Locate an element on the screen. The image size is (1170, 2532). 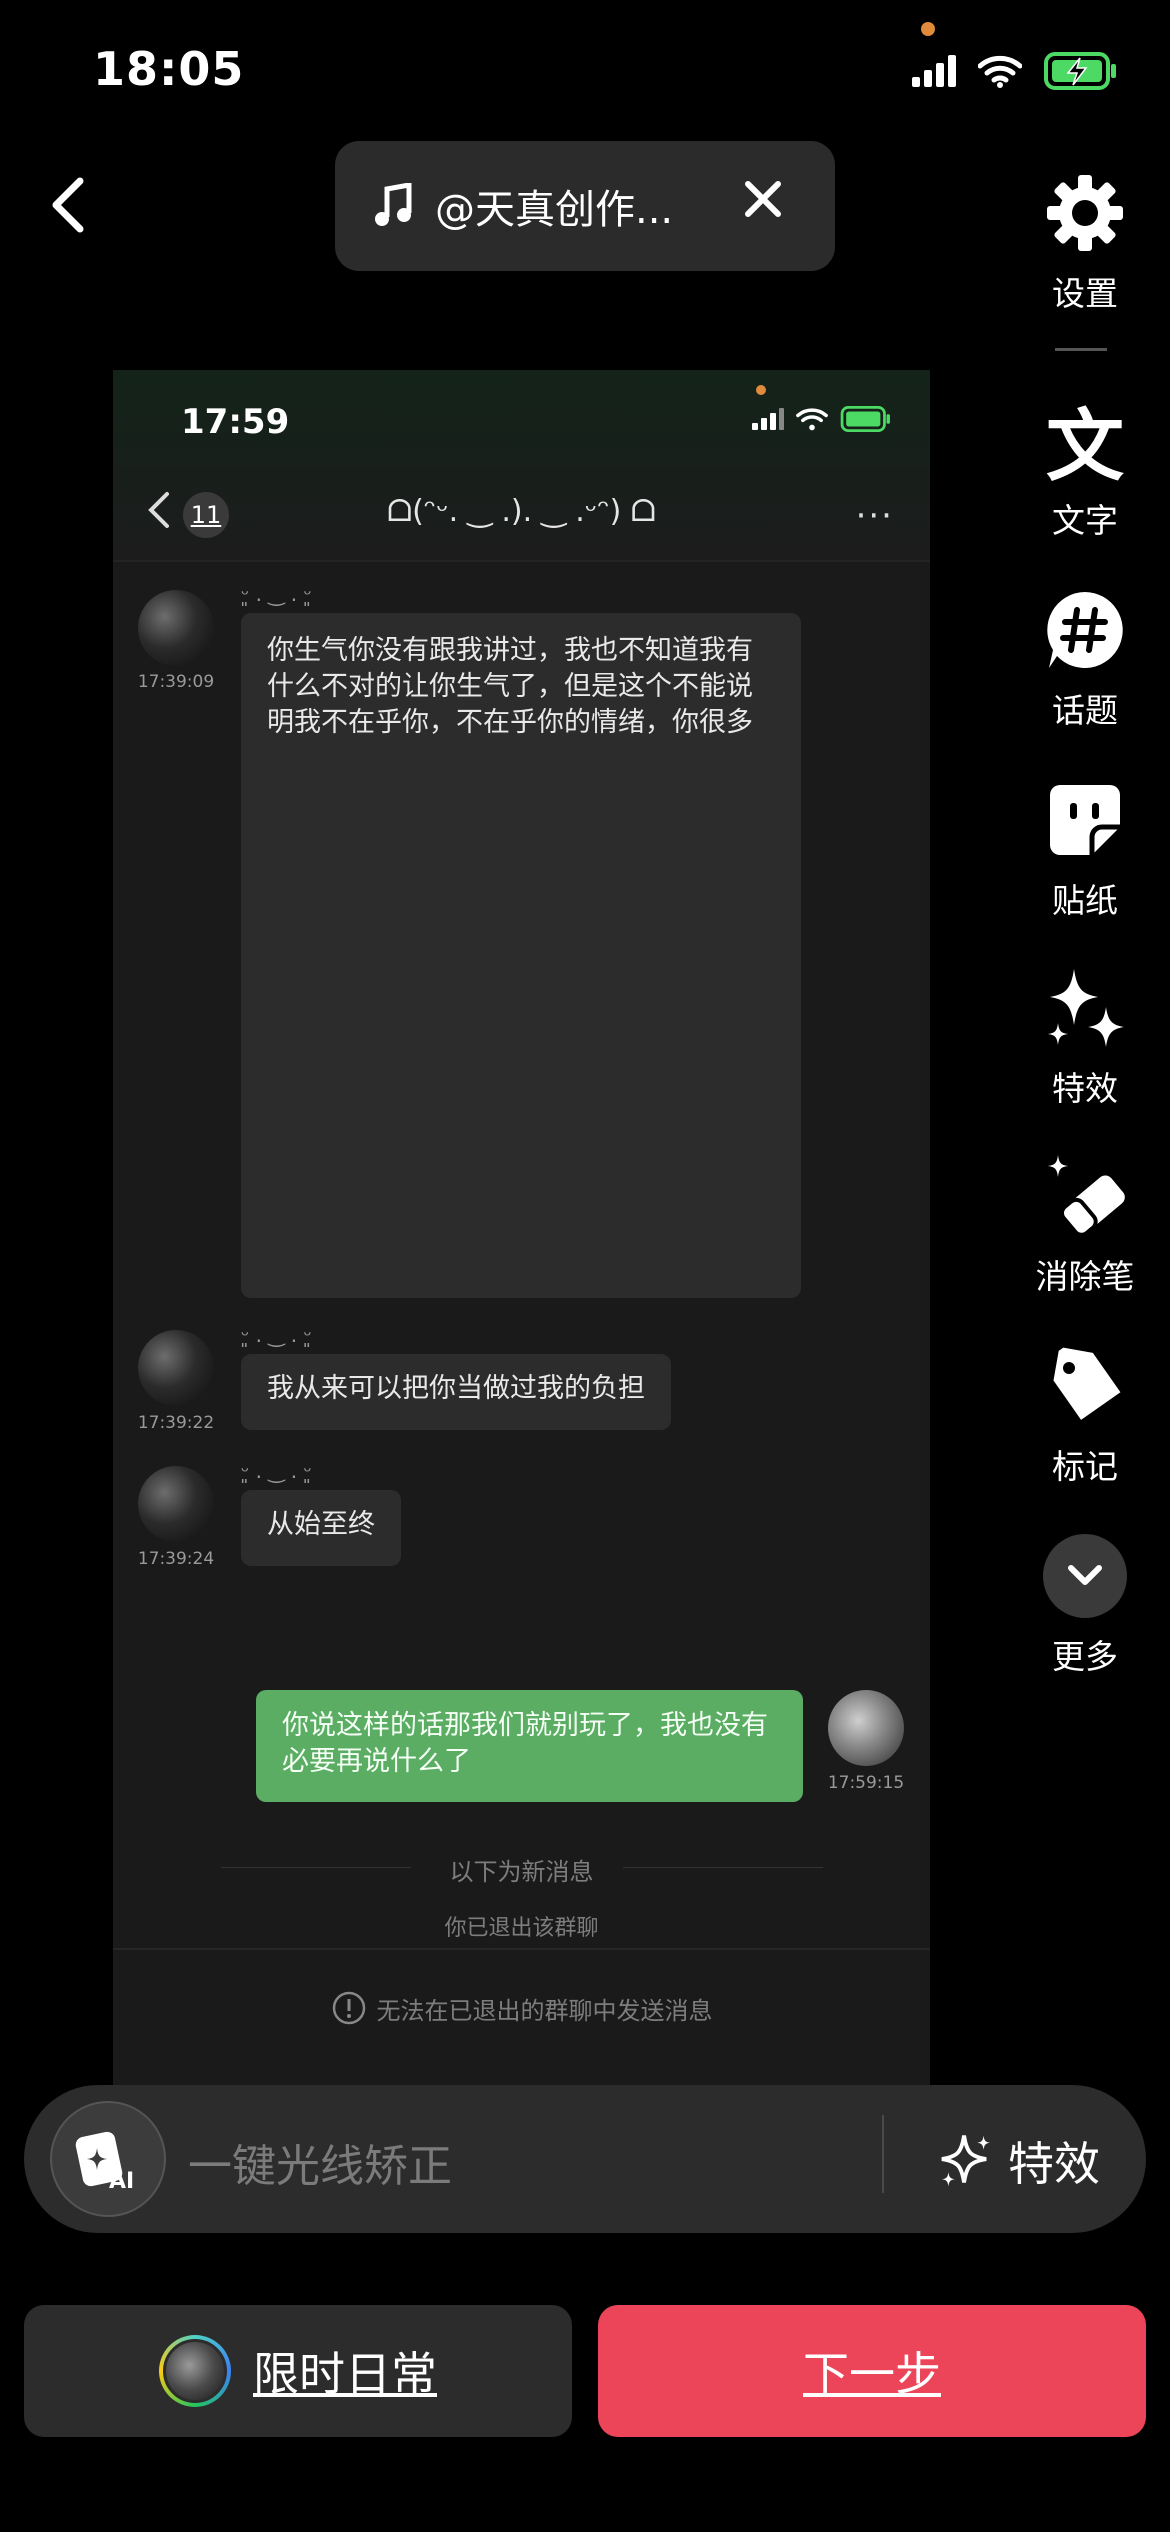
ai-icon: AI is located at coordinates (104, 2162).